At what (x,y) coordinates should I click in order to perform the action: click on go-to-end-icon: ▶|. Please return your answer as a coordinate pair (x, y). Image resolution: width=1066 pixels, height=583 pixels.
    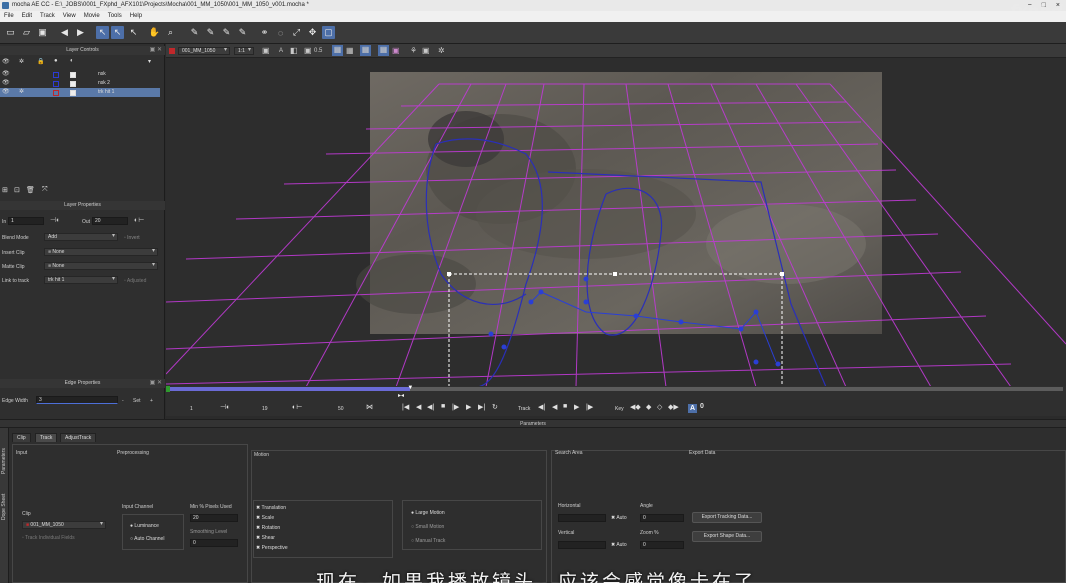
    Looking at the image, I should click on (481, 407).